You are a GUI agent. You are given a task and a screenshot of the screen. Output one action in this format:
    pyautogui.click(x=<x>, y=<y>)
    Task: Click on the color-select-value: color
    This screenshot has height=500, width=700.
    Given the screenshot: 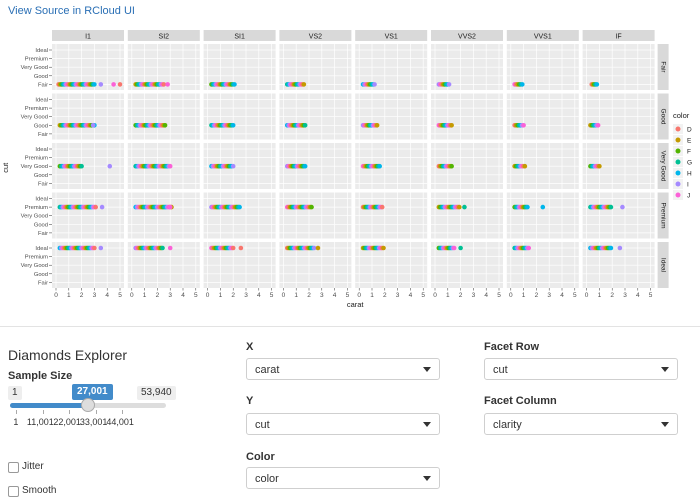 What is the action you would take?
    pyautogui.click(x=267, y=479)
    